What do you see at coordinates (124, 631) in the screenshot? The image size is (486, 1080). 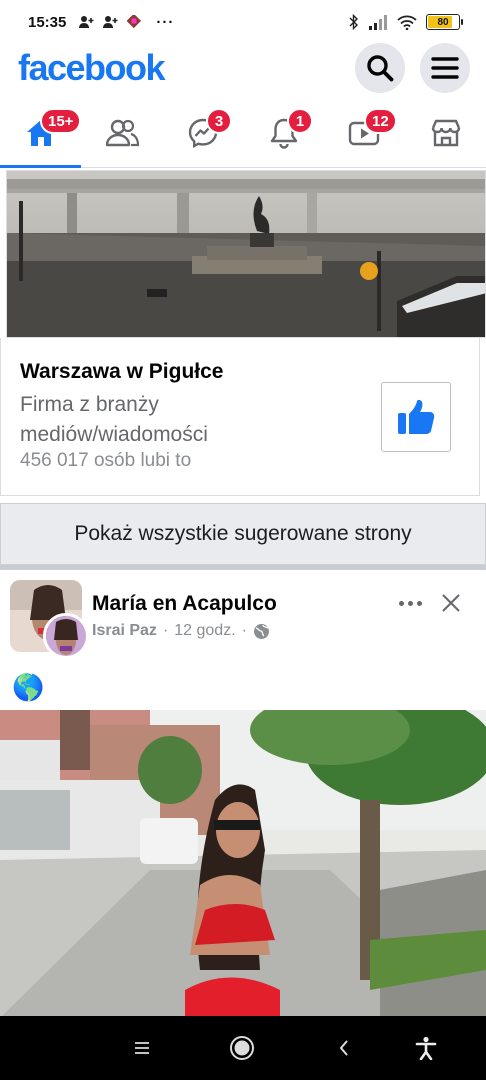 I see `post-author: Israi Paz` at bounding box center [124, 631].